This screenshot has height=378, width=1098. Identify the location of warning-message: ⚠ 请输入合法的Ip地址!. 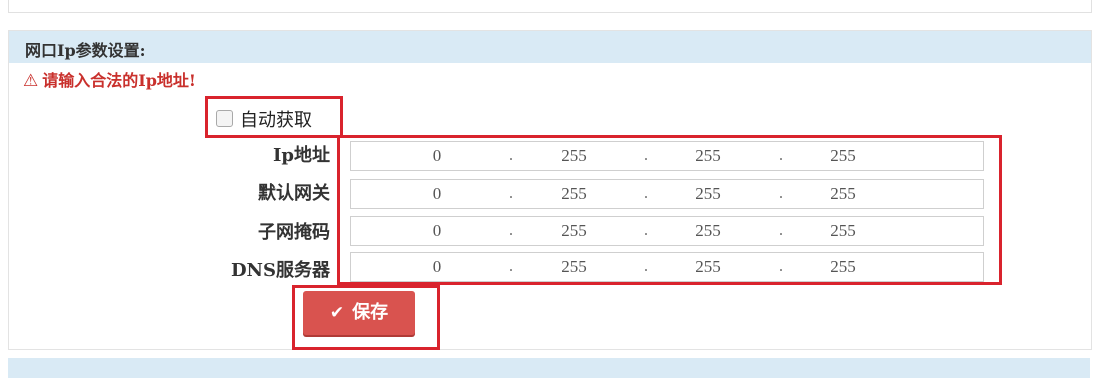
(109, 81).